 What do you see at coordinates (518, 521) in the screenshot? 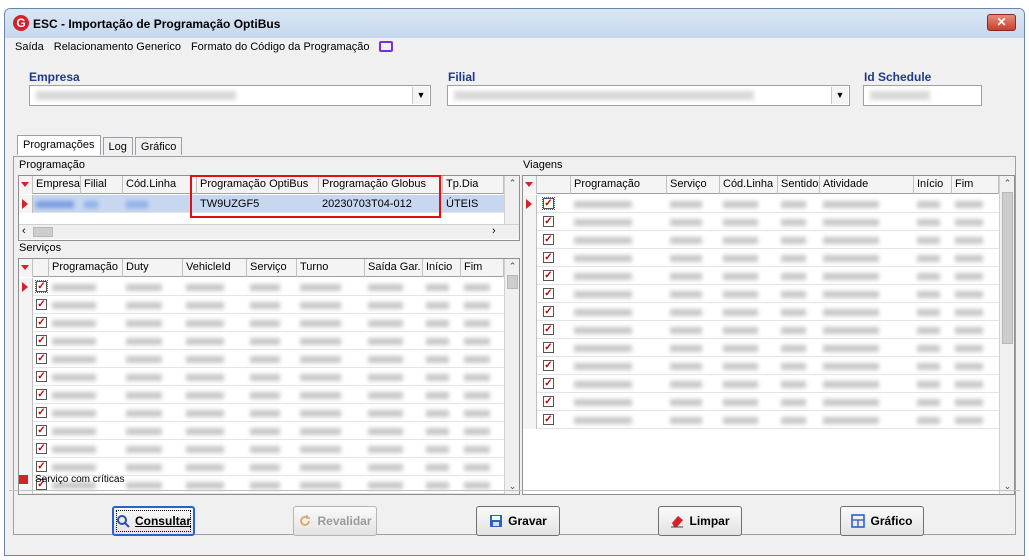
I see `gravar-button: Gravar` at bounding box center [518, 521].